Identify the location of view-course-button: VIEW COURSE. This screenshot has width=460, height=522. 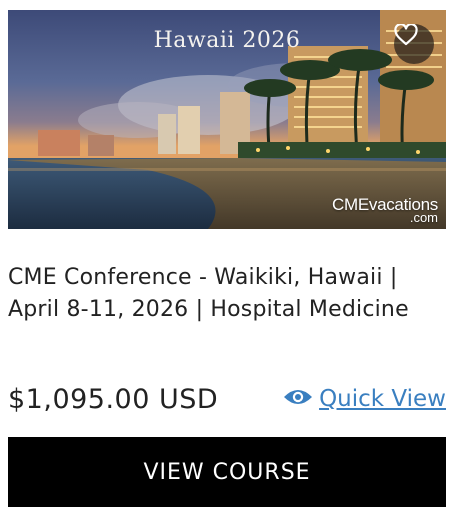
(227, 472).